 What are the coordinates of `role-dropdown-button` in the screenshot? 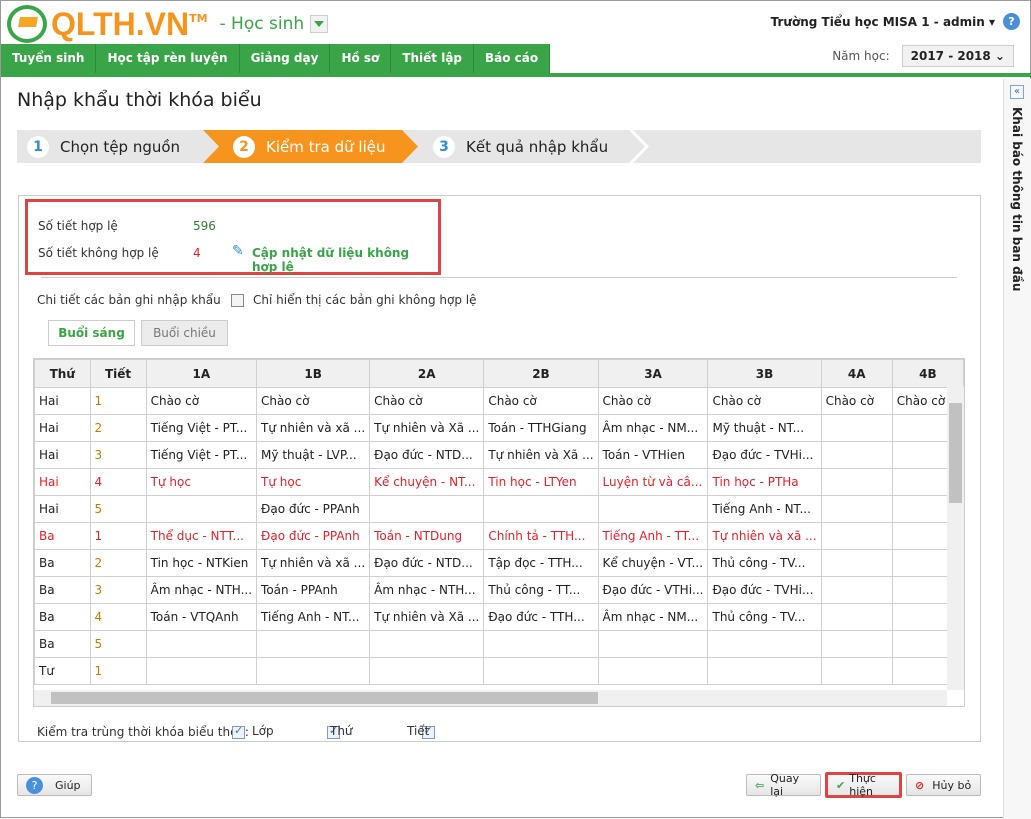 It's located at (319, 24).